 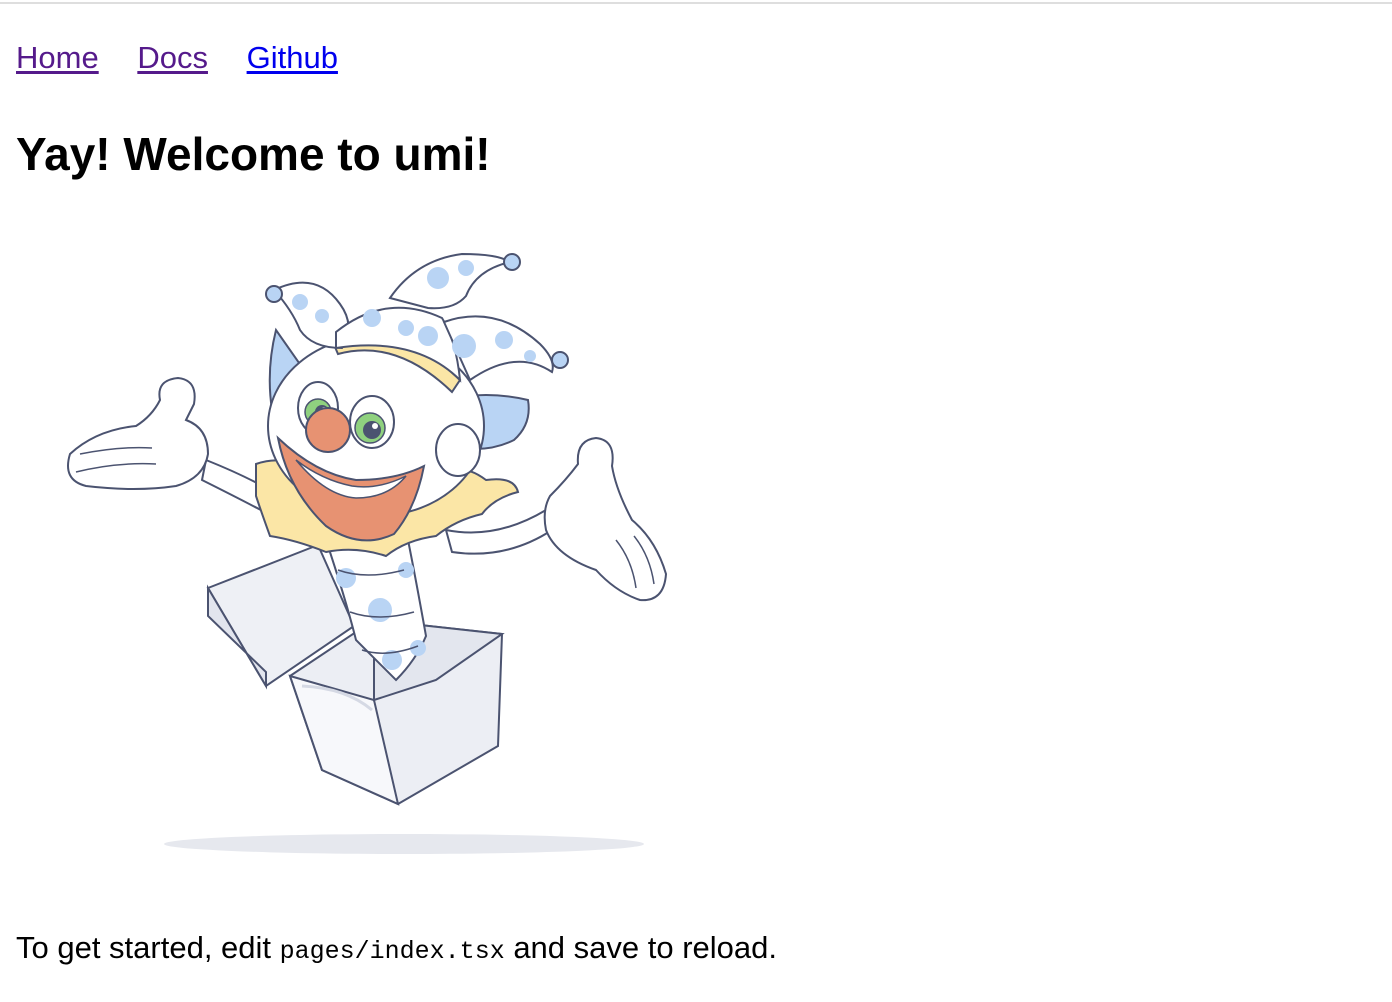 I want to click on getting-started-suffix: and save to reload., so click(x=640, y=947).